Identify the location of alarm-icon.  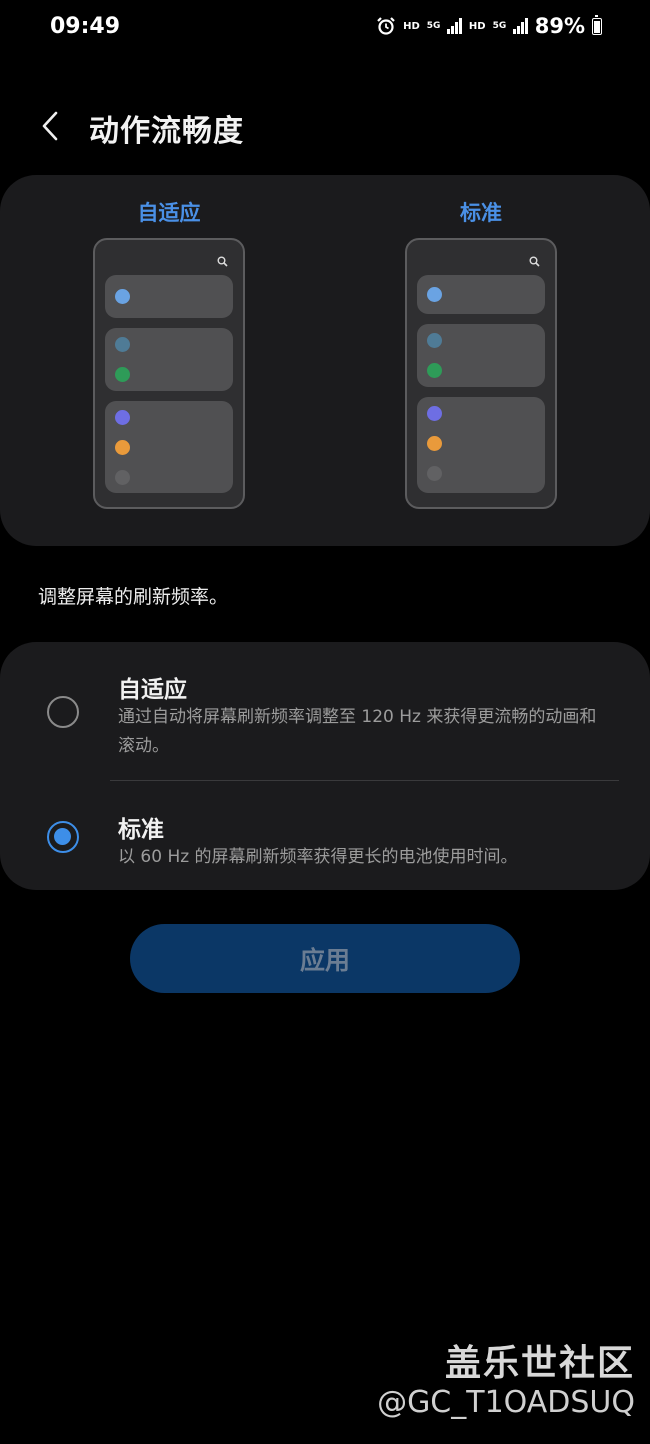
(386, 26).